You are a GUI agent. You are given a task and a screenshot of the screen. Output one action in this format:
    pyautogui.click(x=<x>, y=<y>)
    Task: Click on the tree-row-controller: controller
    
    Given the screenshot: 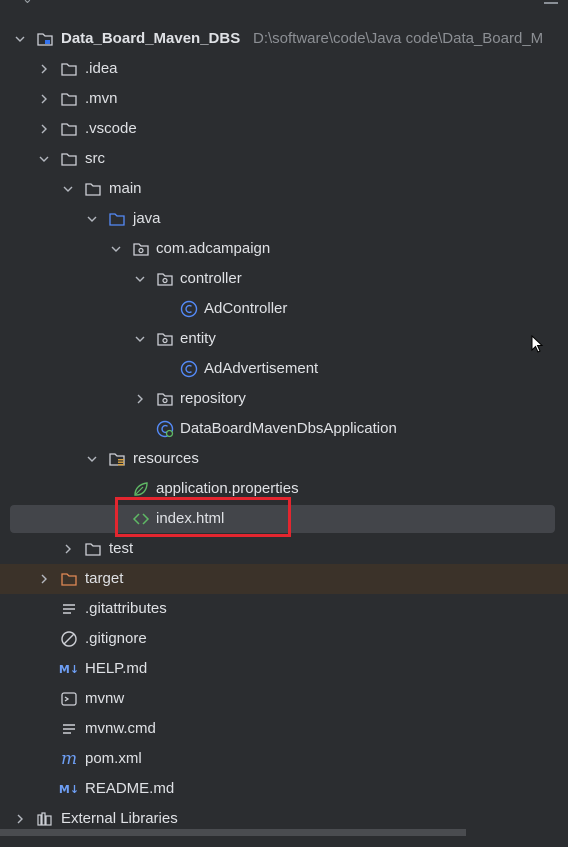 What is the action you would take?
    pyautogui.click(x=284, y=279)
    